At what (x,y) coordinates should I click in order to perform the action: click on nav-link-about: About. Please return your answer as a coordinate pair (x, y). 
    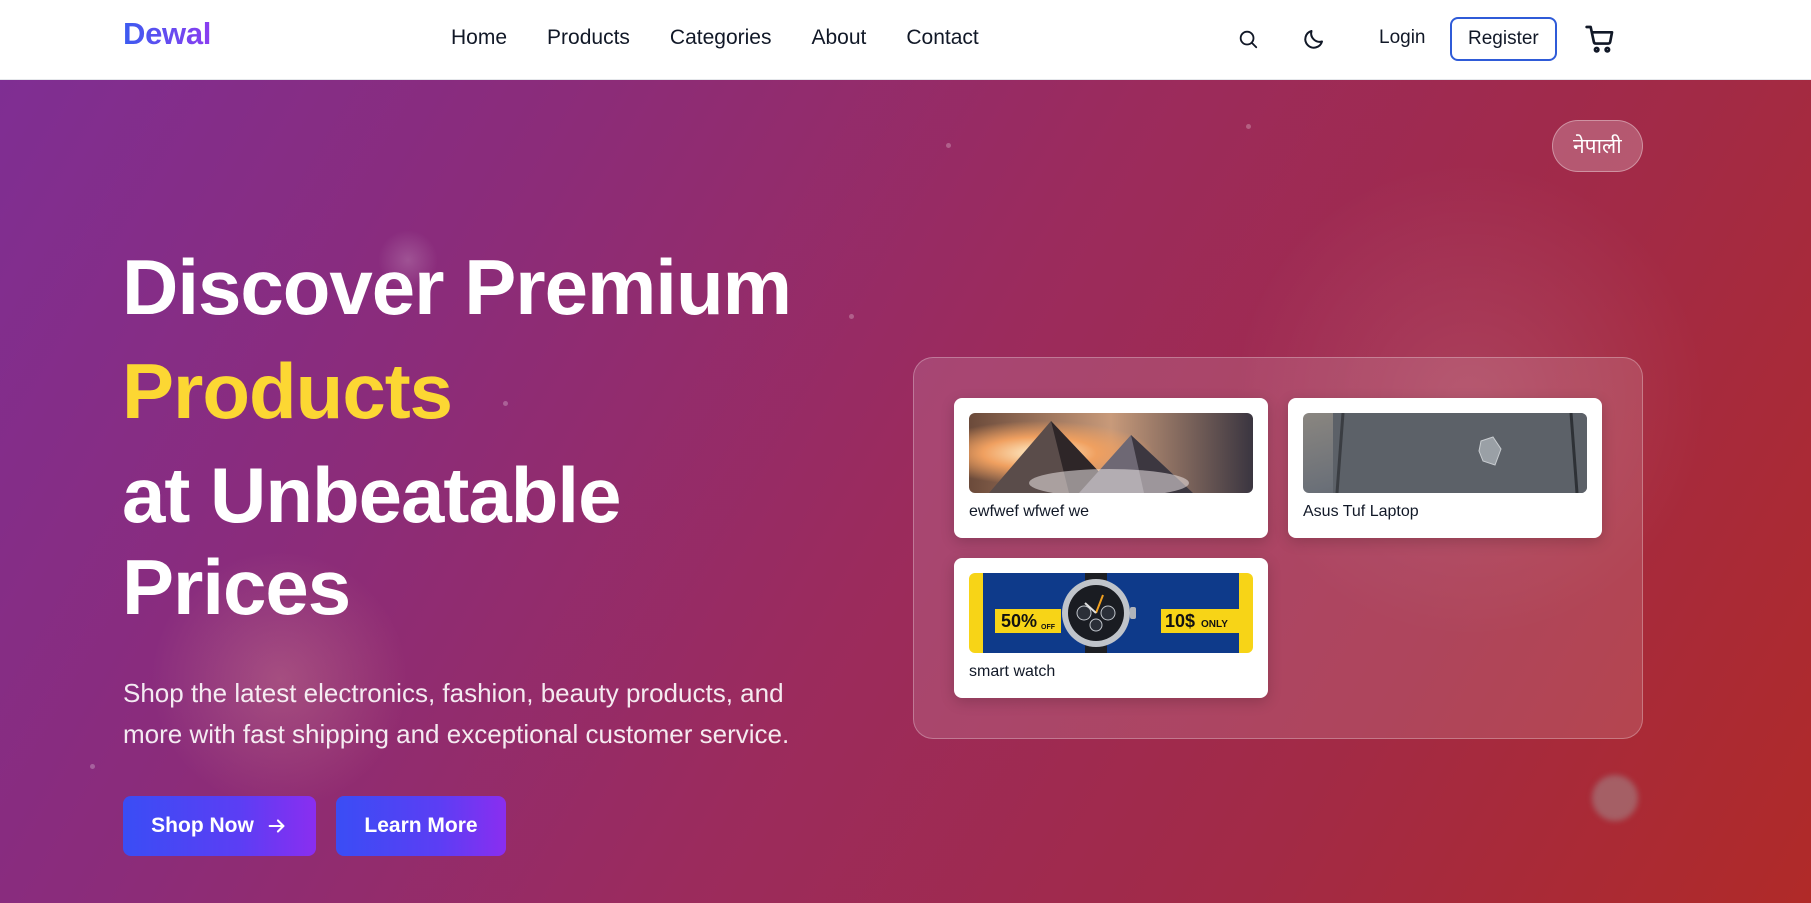
    Looking at the image, I should click on (838, 38).